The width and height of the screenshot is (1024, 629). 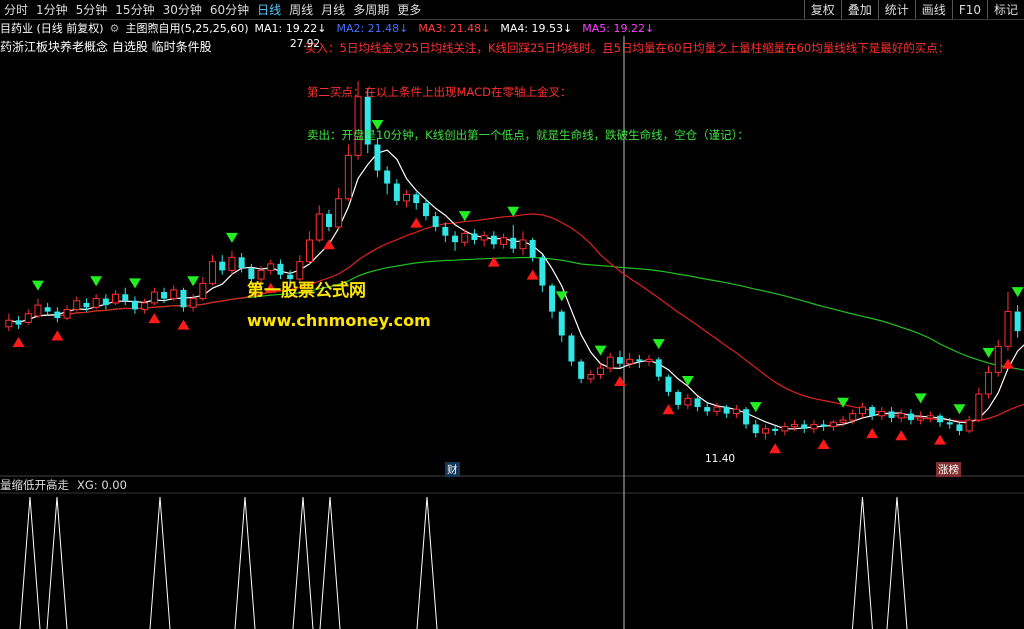 What do you see at coordinates (528, 135) in the screenshot?
I see `annotation-sell: 卖出：开盘是10分钟，K线创出第一个低点，就是生命线，跌破生命线，空仓（谨记）：` at bounding box center [528, 135].